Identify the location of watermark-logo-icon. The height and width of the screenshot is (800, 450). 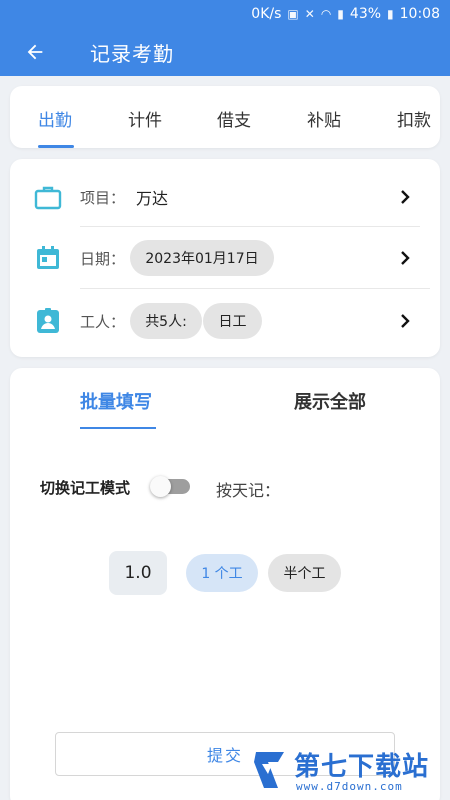
(269, 770).